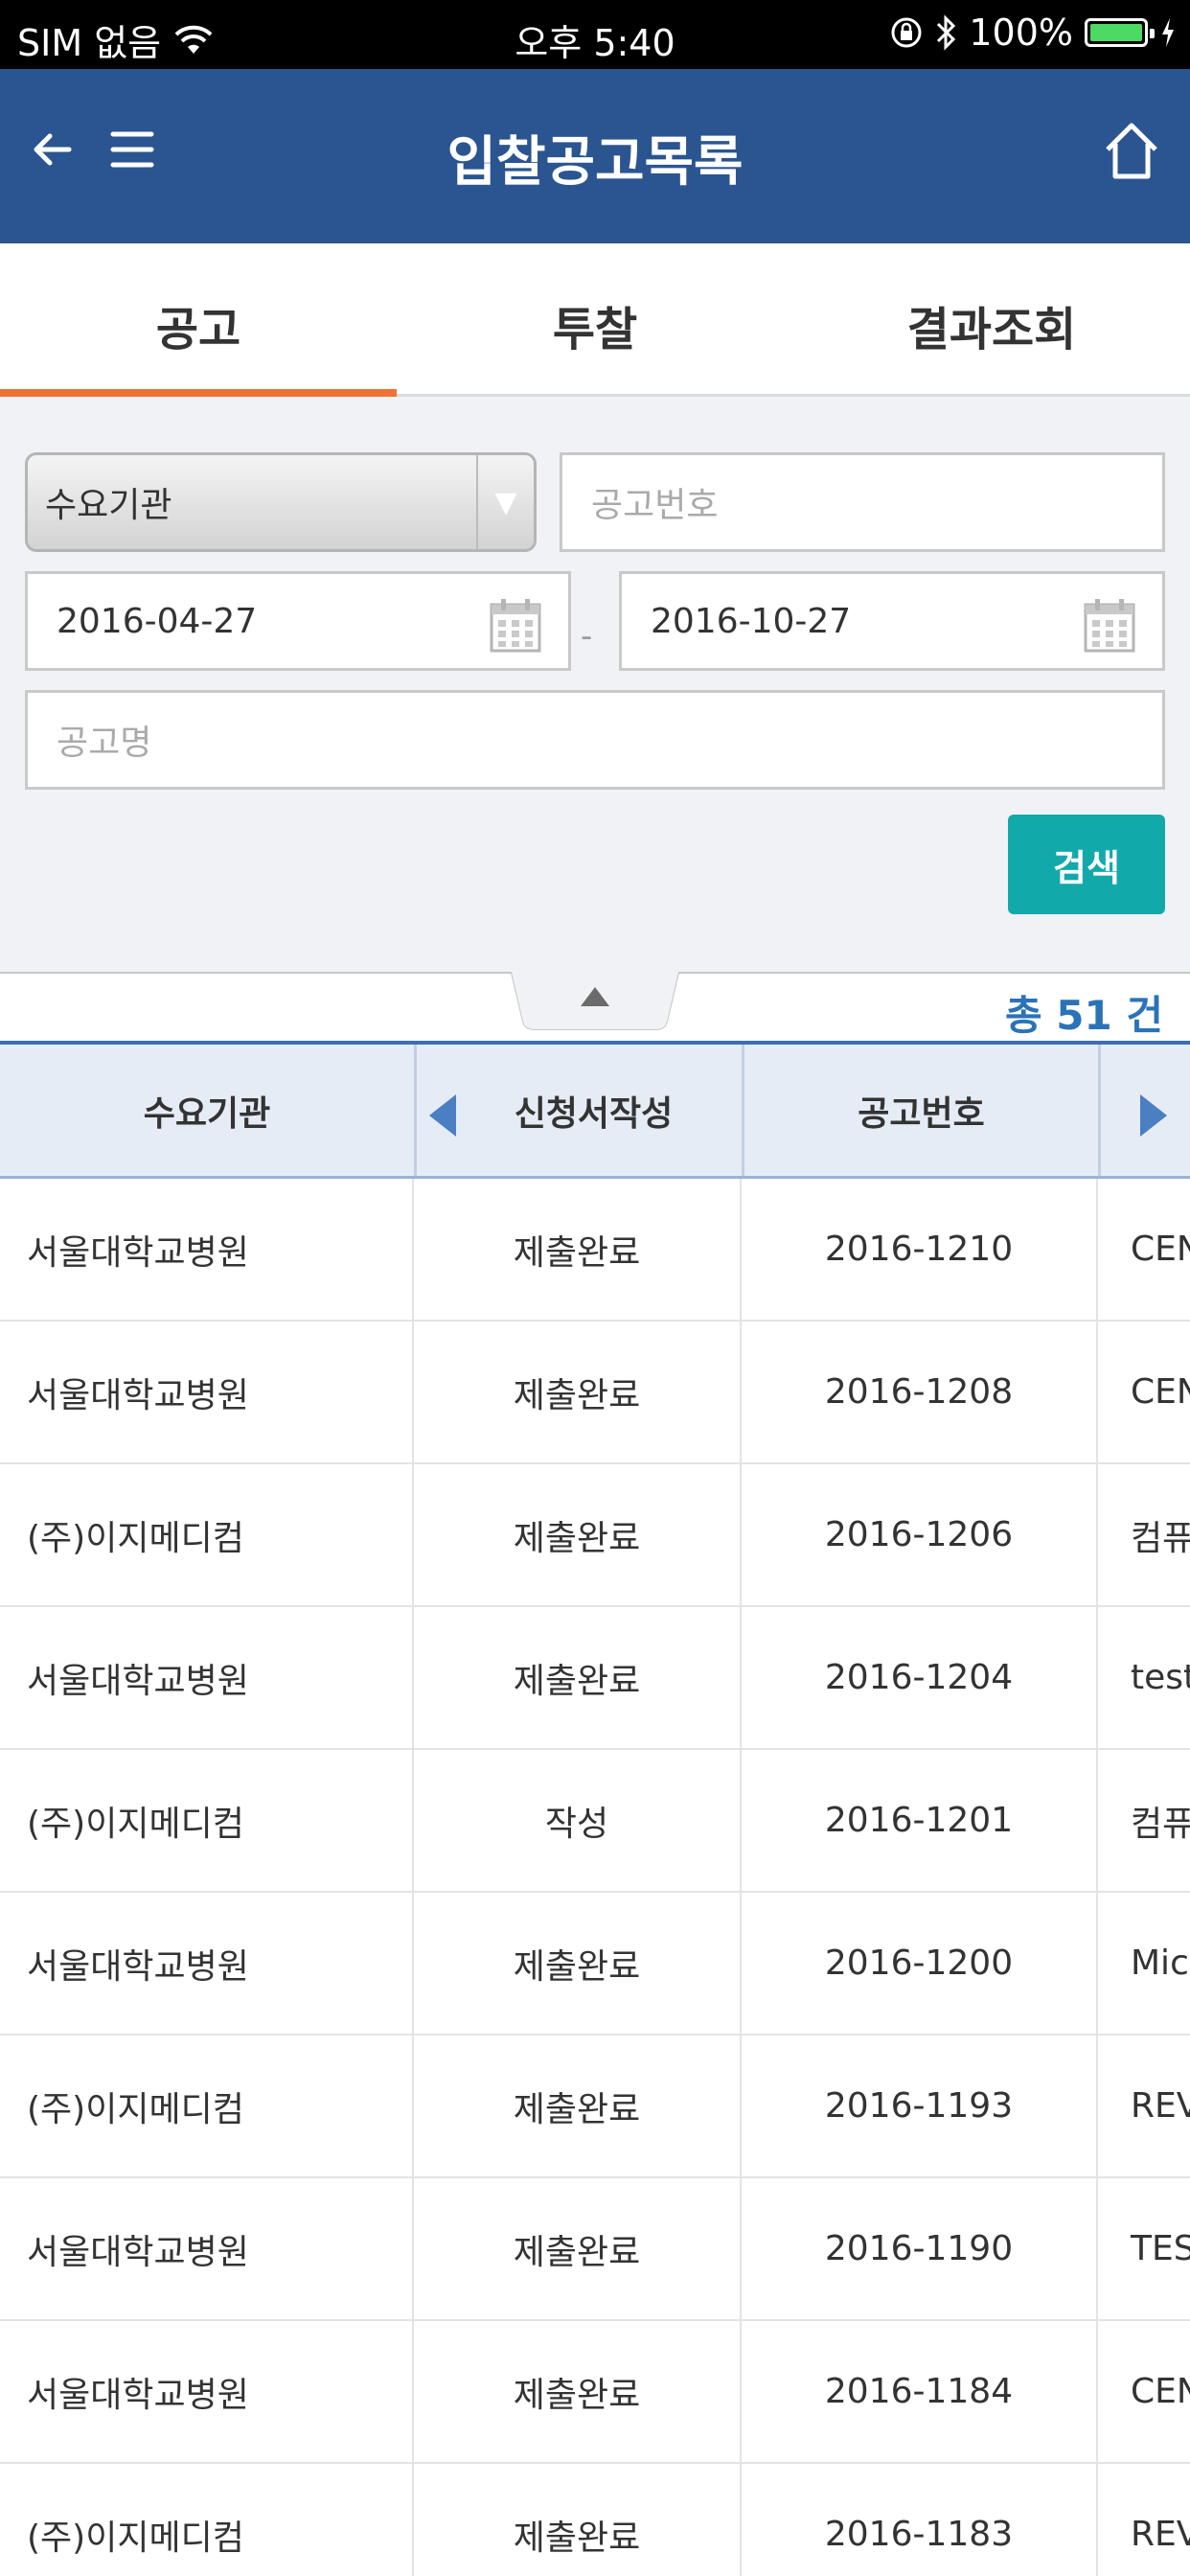 The height and width of the screenshot is (2576, 1190). What do you see at coordinates (109, 506) in the screenshot?
I see `org-select-value: 수요기관` at bounding box center [109, 506].